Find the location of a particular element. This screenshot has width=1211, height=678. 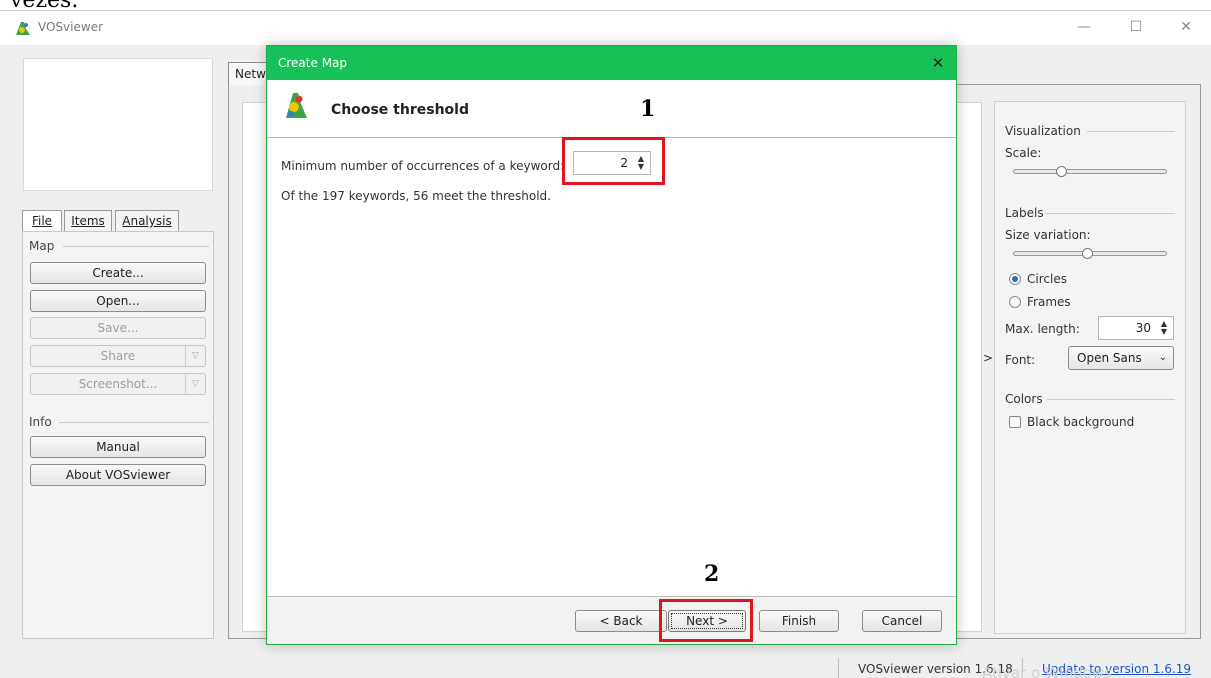

annotation-box-next is located at coordinates (706, 620).